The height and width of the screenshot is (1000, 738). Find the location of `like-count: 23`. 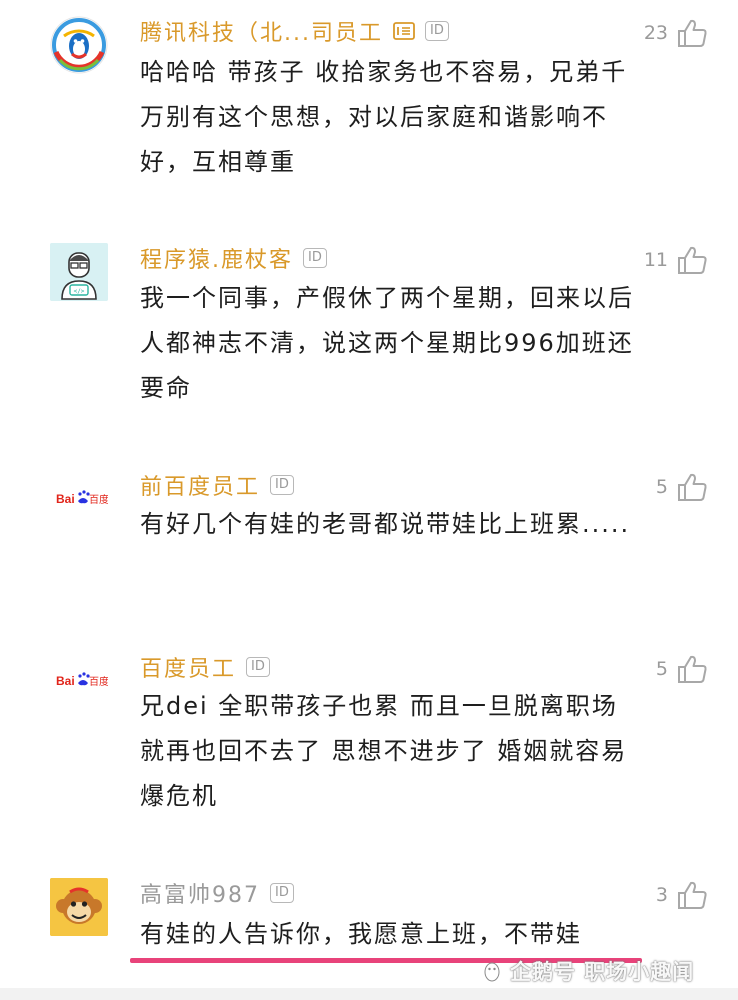

like-count: 23 is located at coordinates (655, 33).